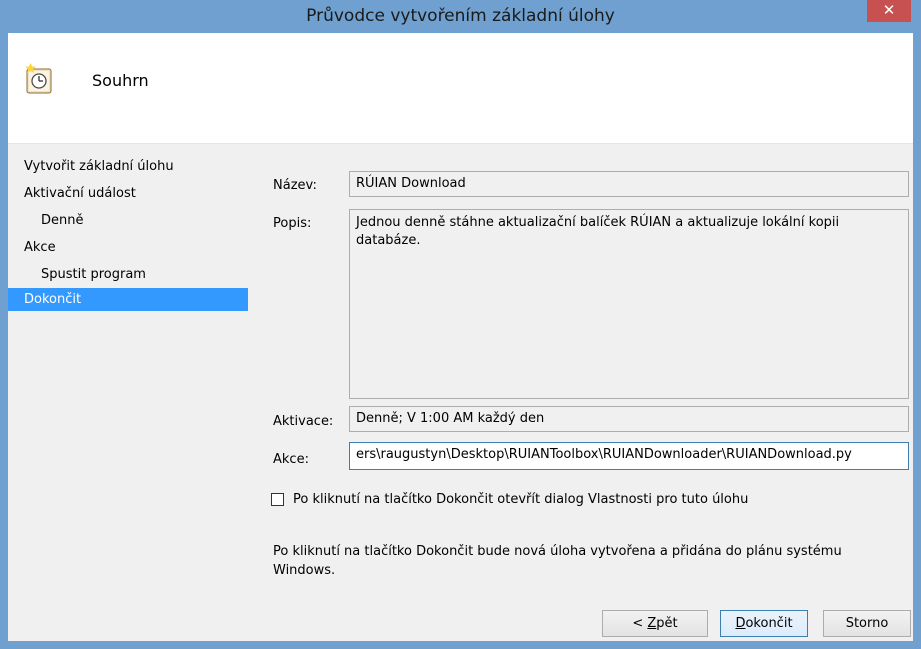 This screenshot has width=921, height=649. What do you see at coordinates (867, 623) in the screenshot?
I see `cancel-button: Storno` at bounding box center [867, 623].